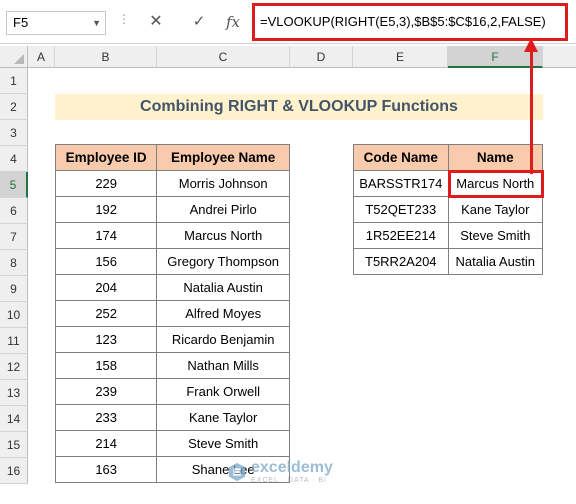 Image resolution: width=576 pixels, height=504 pixels. I want to click on column-header-a: A, so click(41, 57).